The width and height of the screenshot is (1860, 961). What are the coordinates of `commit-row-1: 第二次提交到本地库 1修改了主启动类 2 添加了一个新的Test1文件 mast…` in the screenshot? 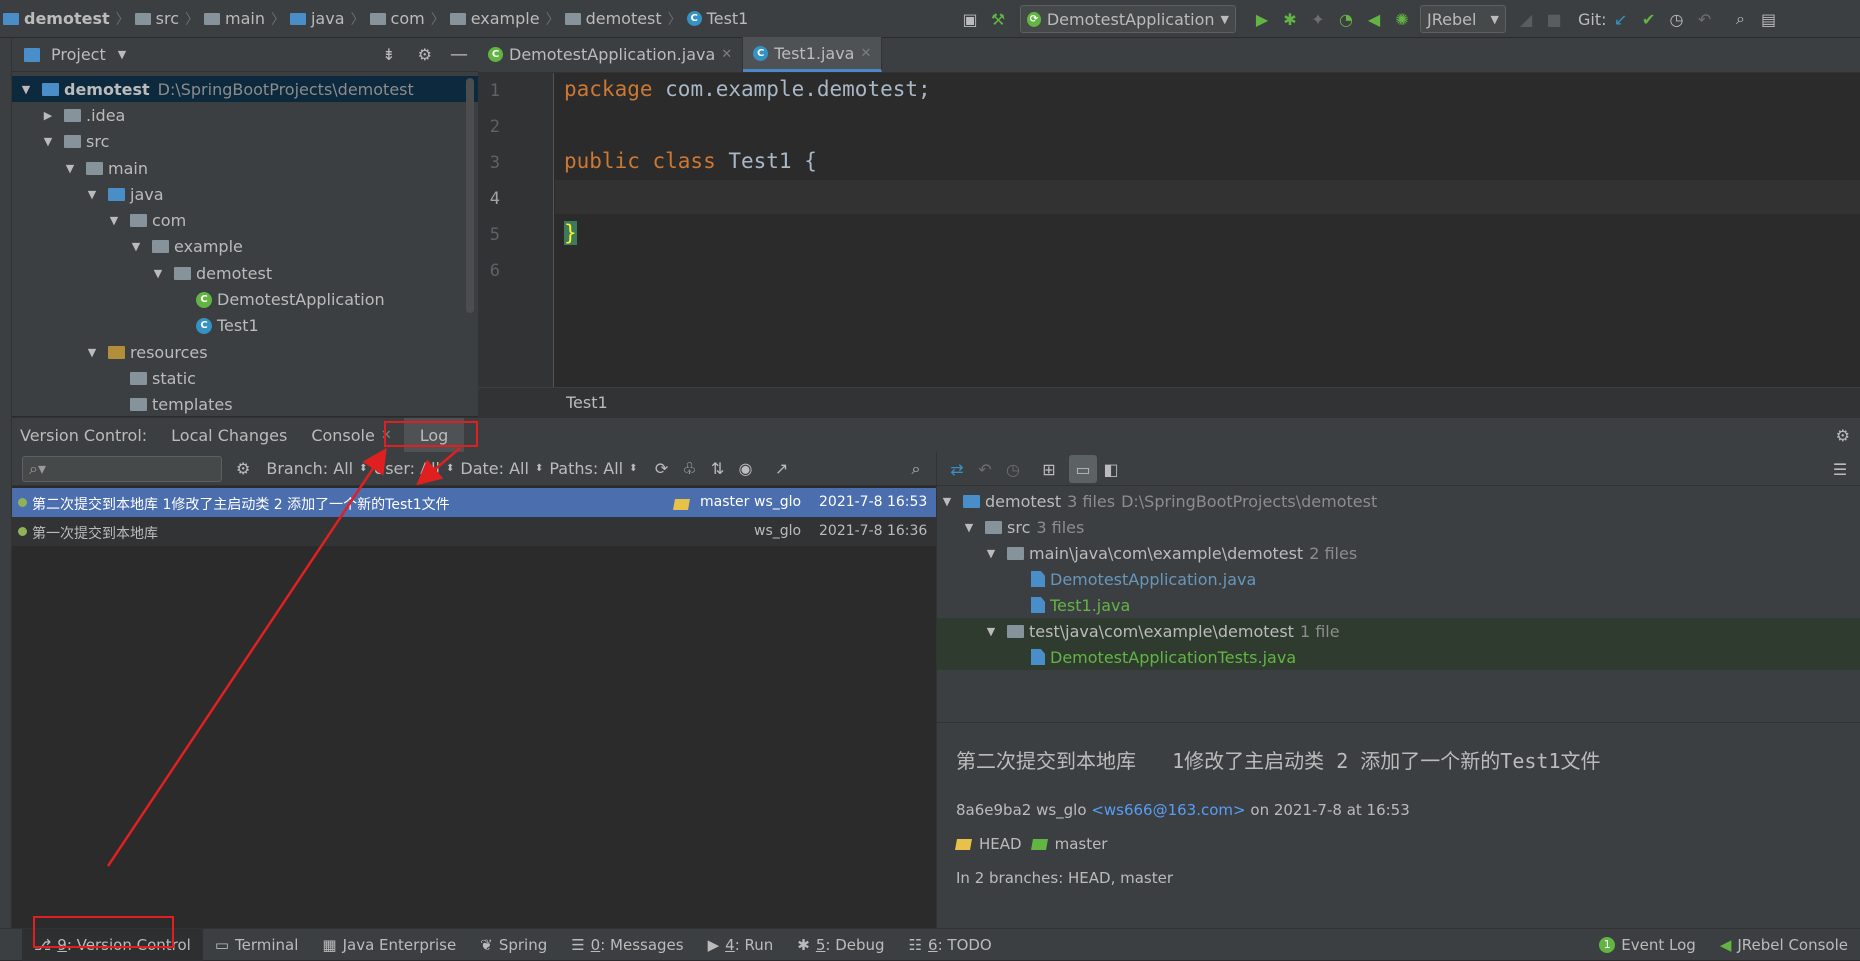 It's located at (474, 502).